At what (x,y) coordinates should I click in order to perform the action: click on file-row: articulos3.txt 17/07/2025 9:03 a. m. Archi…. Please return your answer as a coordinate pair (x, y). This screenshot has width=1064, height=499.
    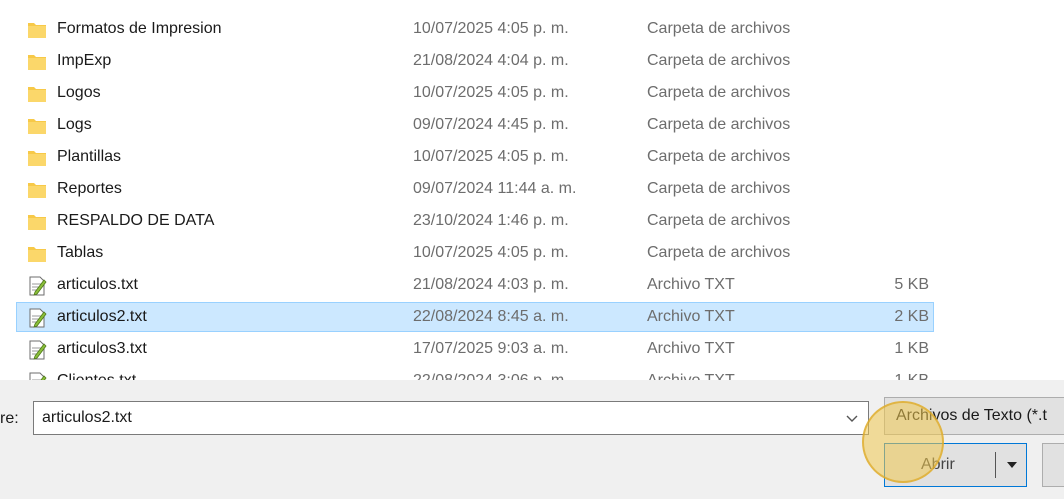
    Looking at the image, I should click on (475, 349).